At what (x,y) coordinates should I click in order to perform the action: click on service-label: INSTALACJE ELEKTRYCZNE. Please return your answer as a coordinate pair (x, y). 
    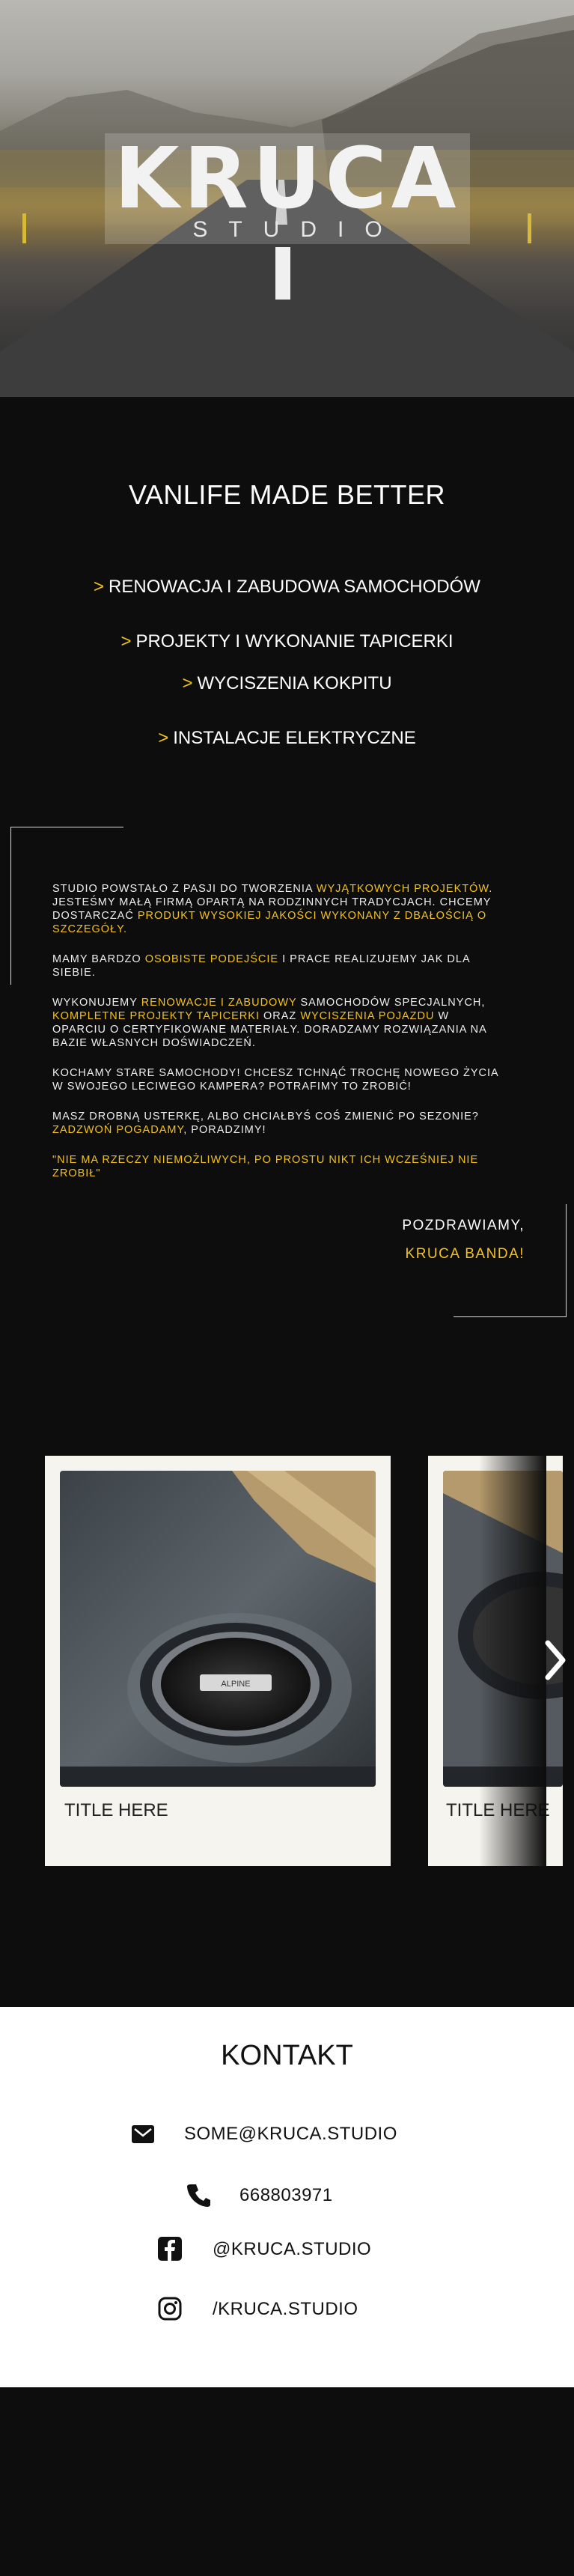
    Looking at the image, I should click on (294, 738).